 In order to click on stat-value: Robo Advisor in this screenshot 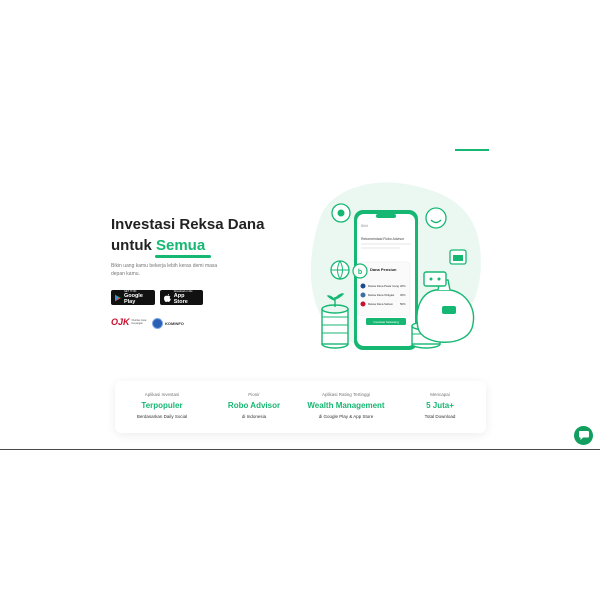, I will do `click(254, 405)`.